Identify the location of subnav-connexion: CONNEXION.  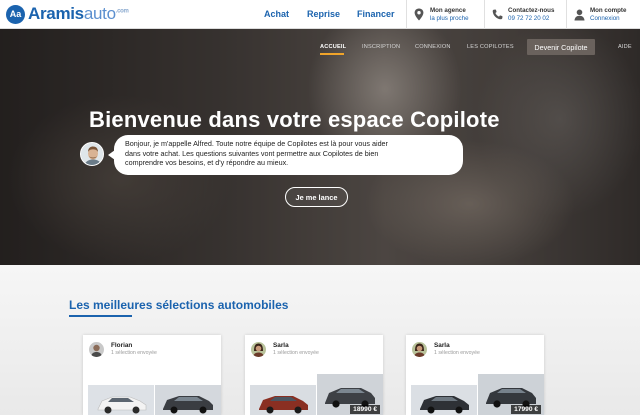
(433, 47).